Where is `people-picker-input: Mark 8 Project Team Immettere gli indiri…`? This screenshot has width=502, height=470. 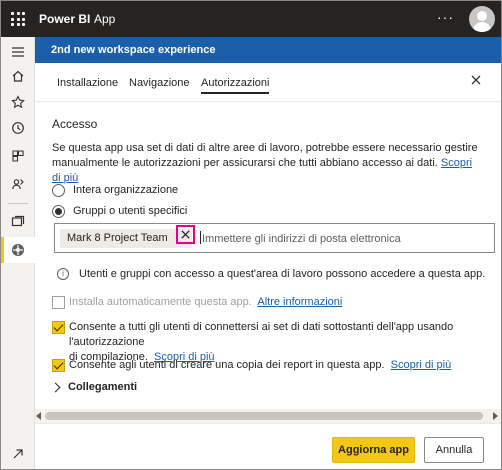 people-picker-input: Mark 8 Project Team Immettere gli indiri… is located at coordinates (274, 238).